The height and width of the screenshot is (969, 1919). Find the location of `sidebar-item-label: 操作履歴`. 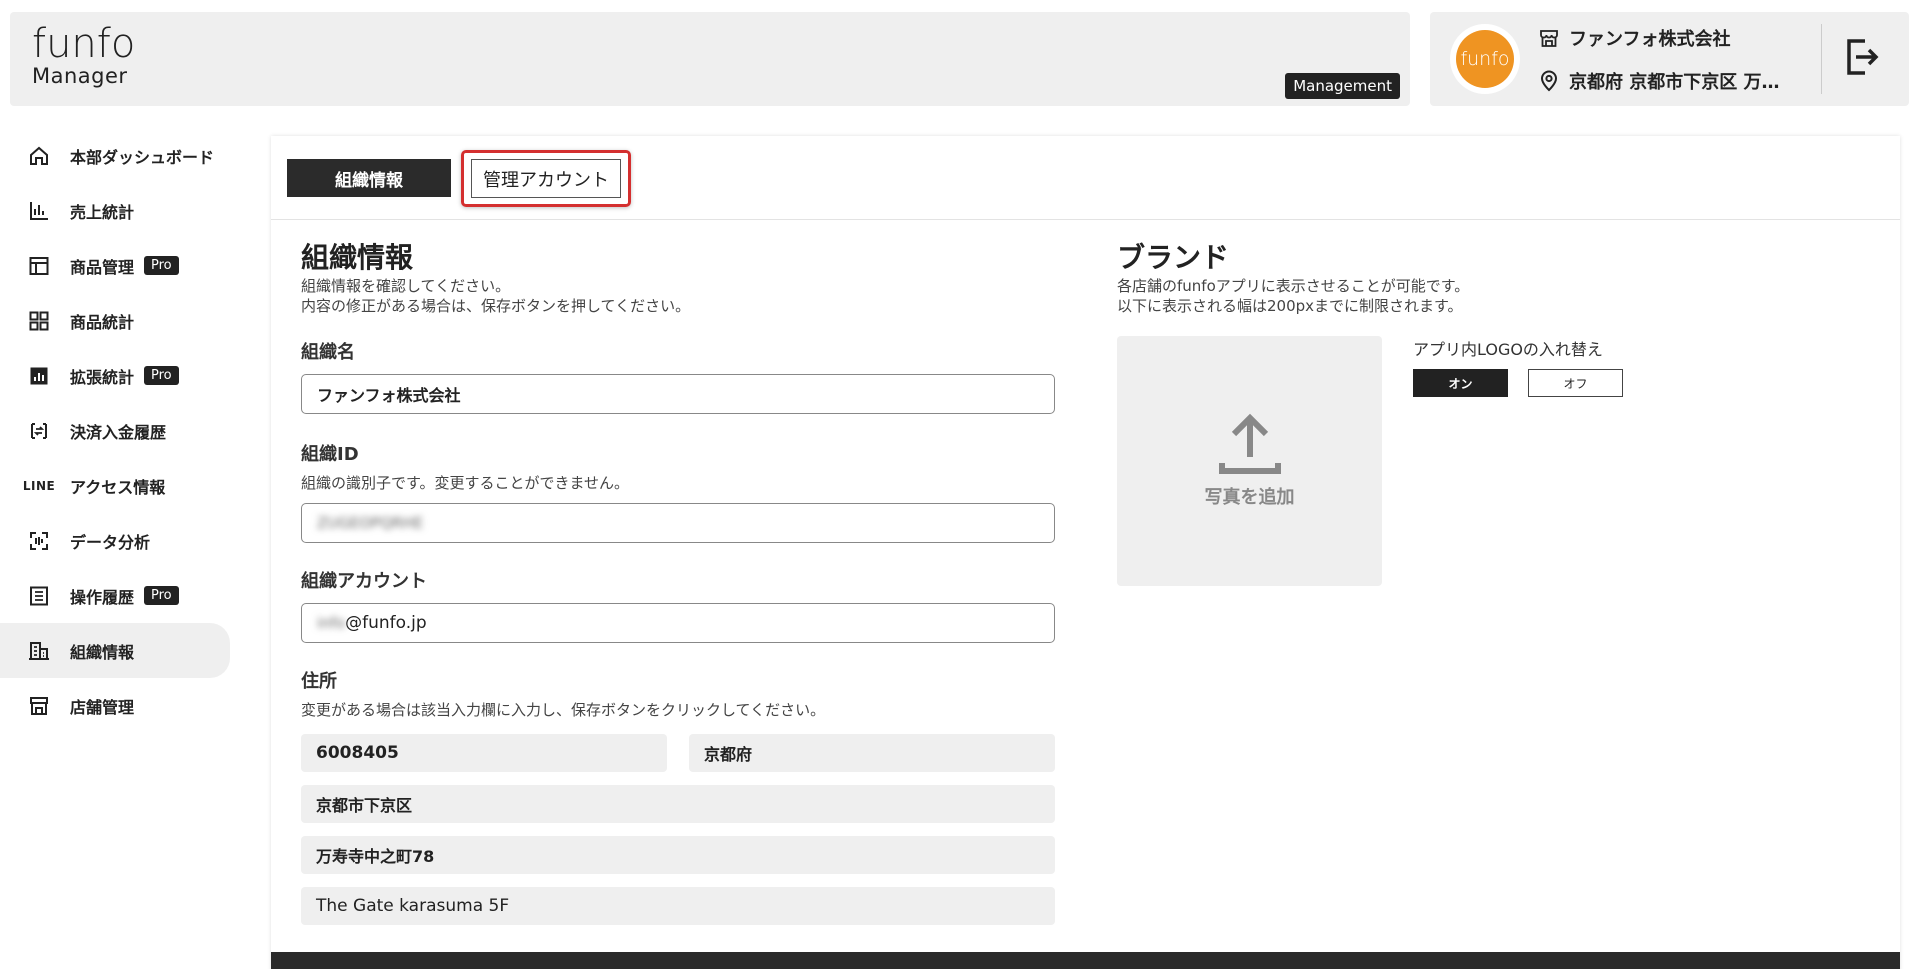

sidebar-item-label: 操作履歴 is located at coordinates (102, 597).